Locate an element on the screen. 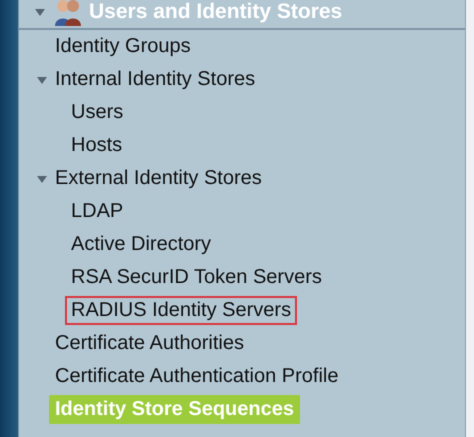 This screenshot has height=437, width=474. tree-item: Identity Groups is located at coordinates (123, 46).